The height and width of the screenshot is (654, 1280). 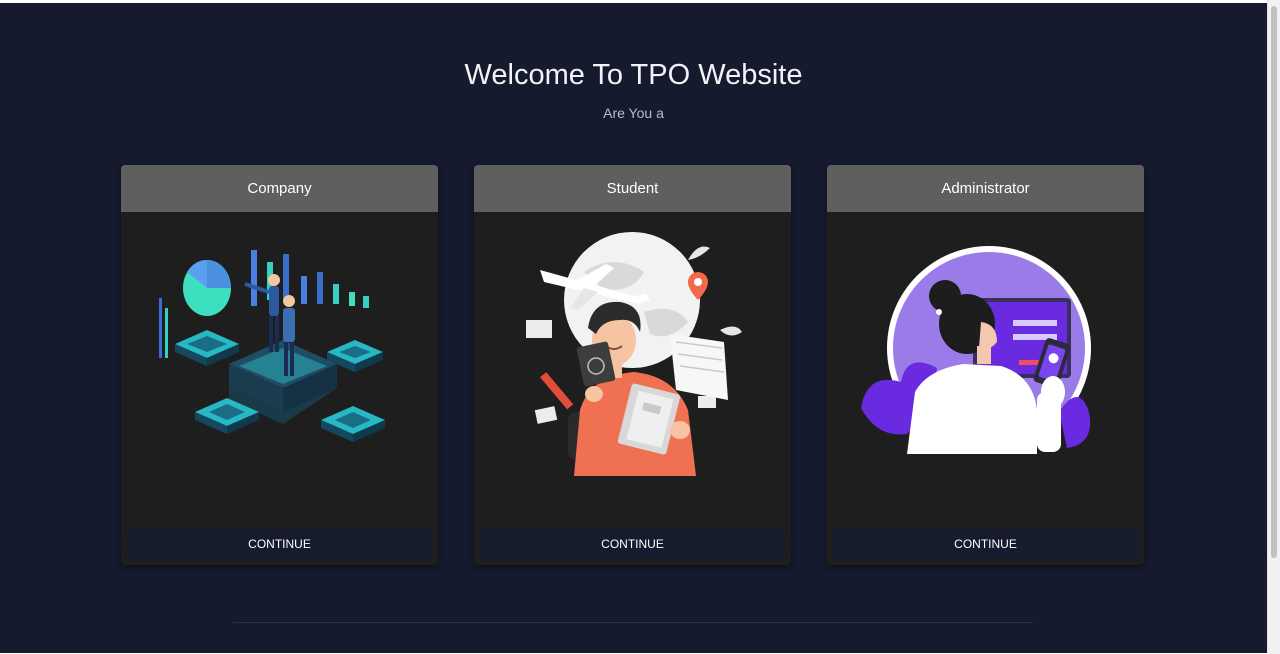 I want to click on footer-divider, so click(x=633, y=622).